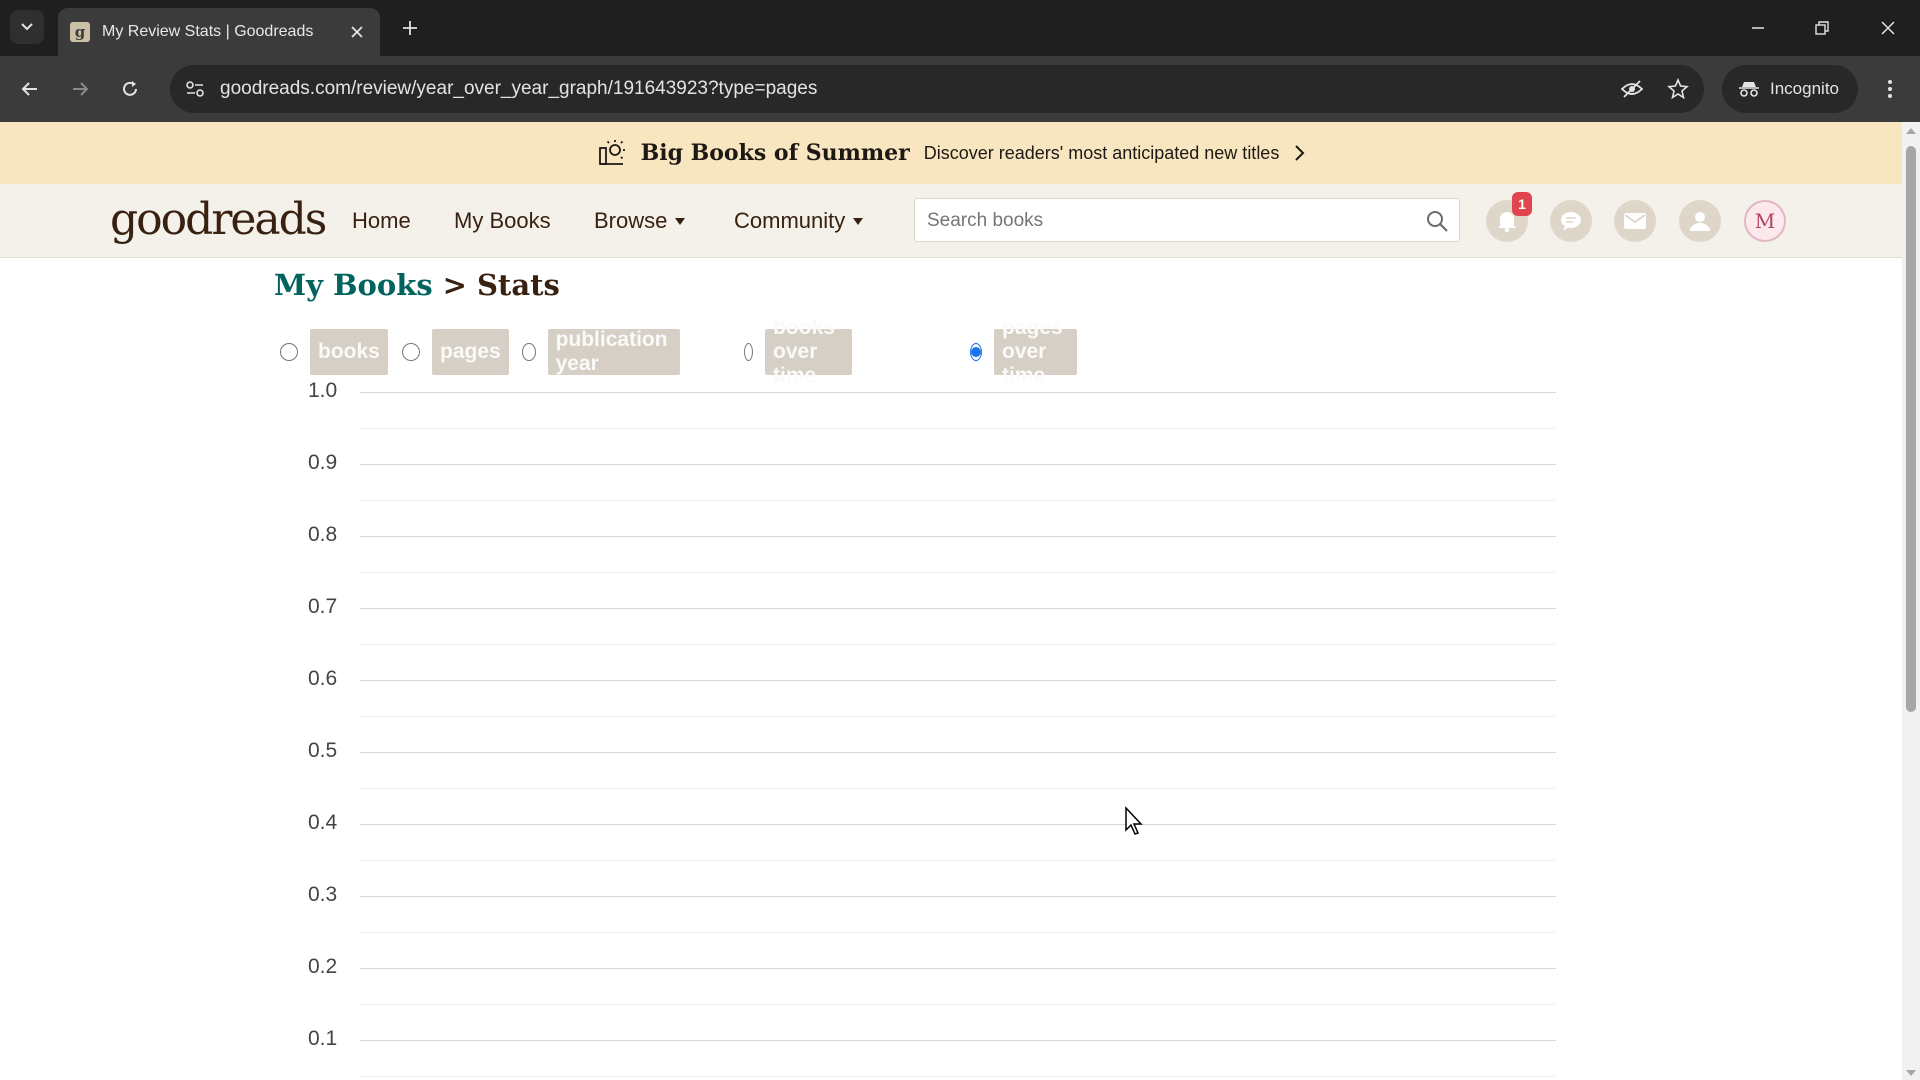 The height and width of the screenshot is (1080, 1920). I want to click on notifications-button: 1, so click(1509, 217).